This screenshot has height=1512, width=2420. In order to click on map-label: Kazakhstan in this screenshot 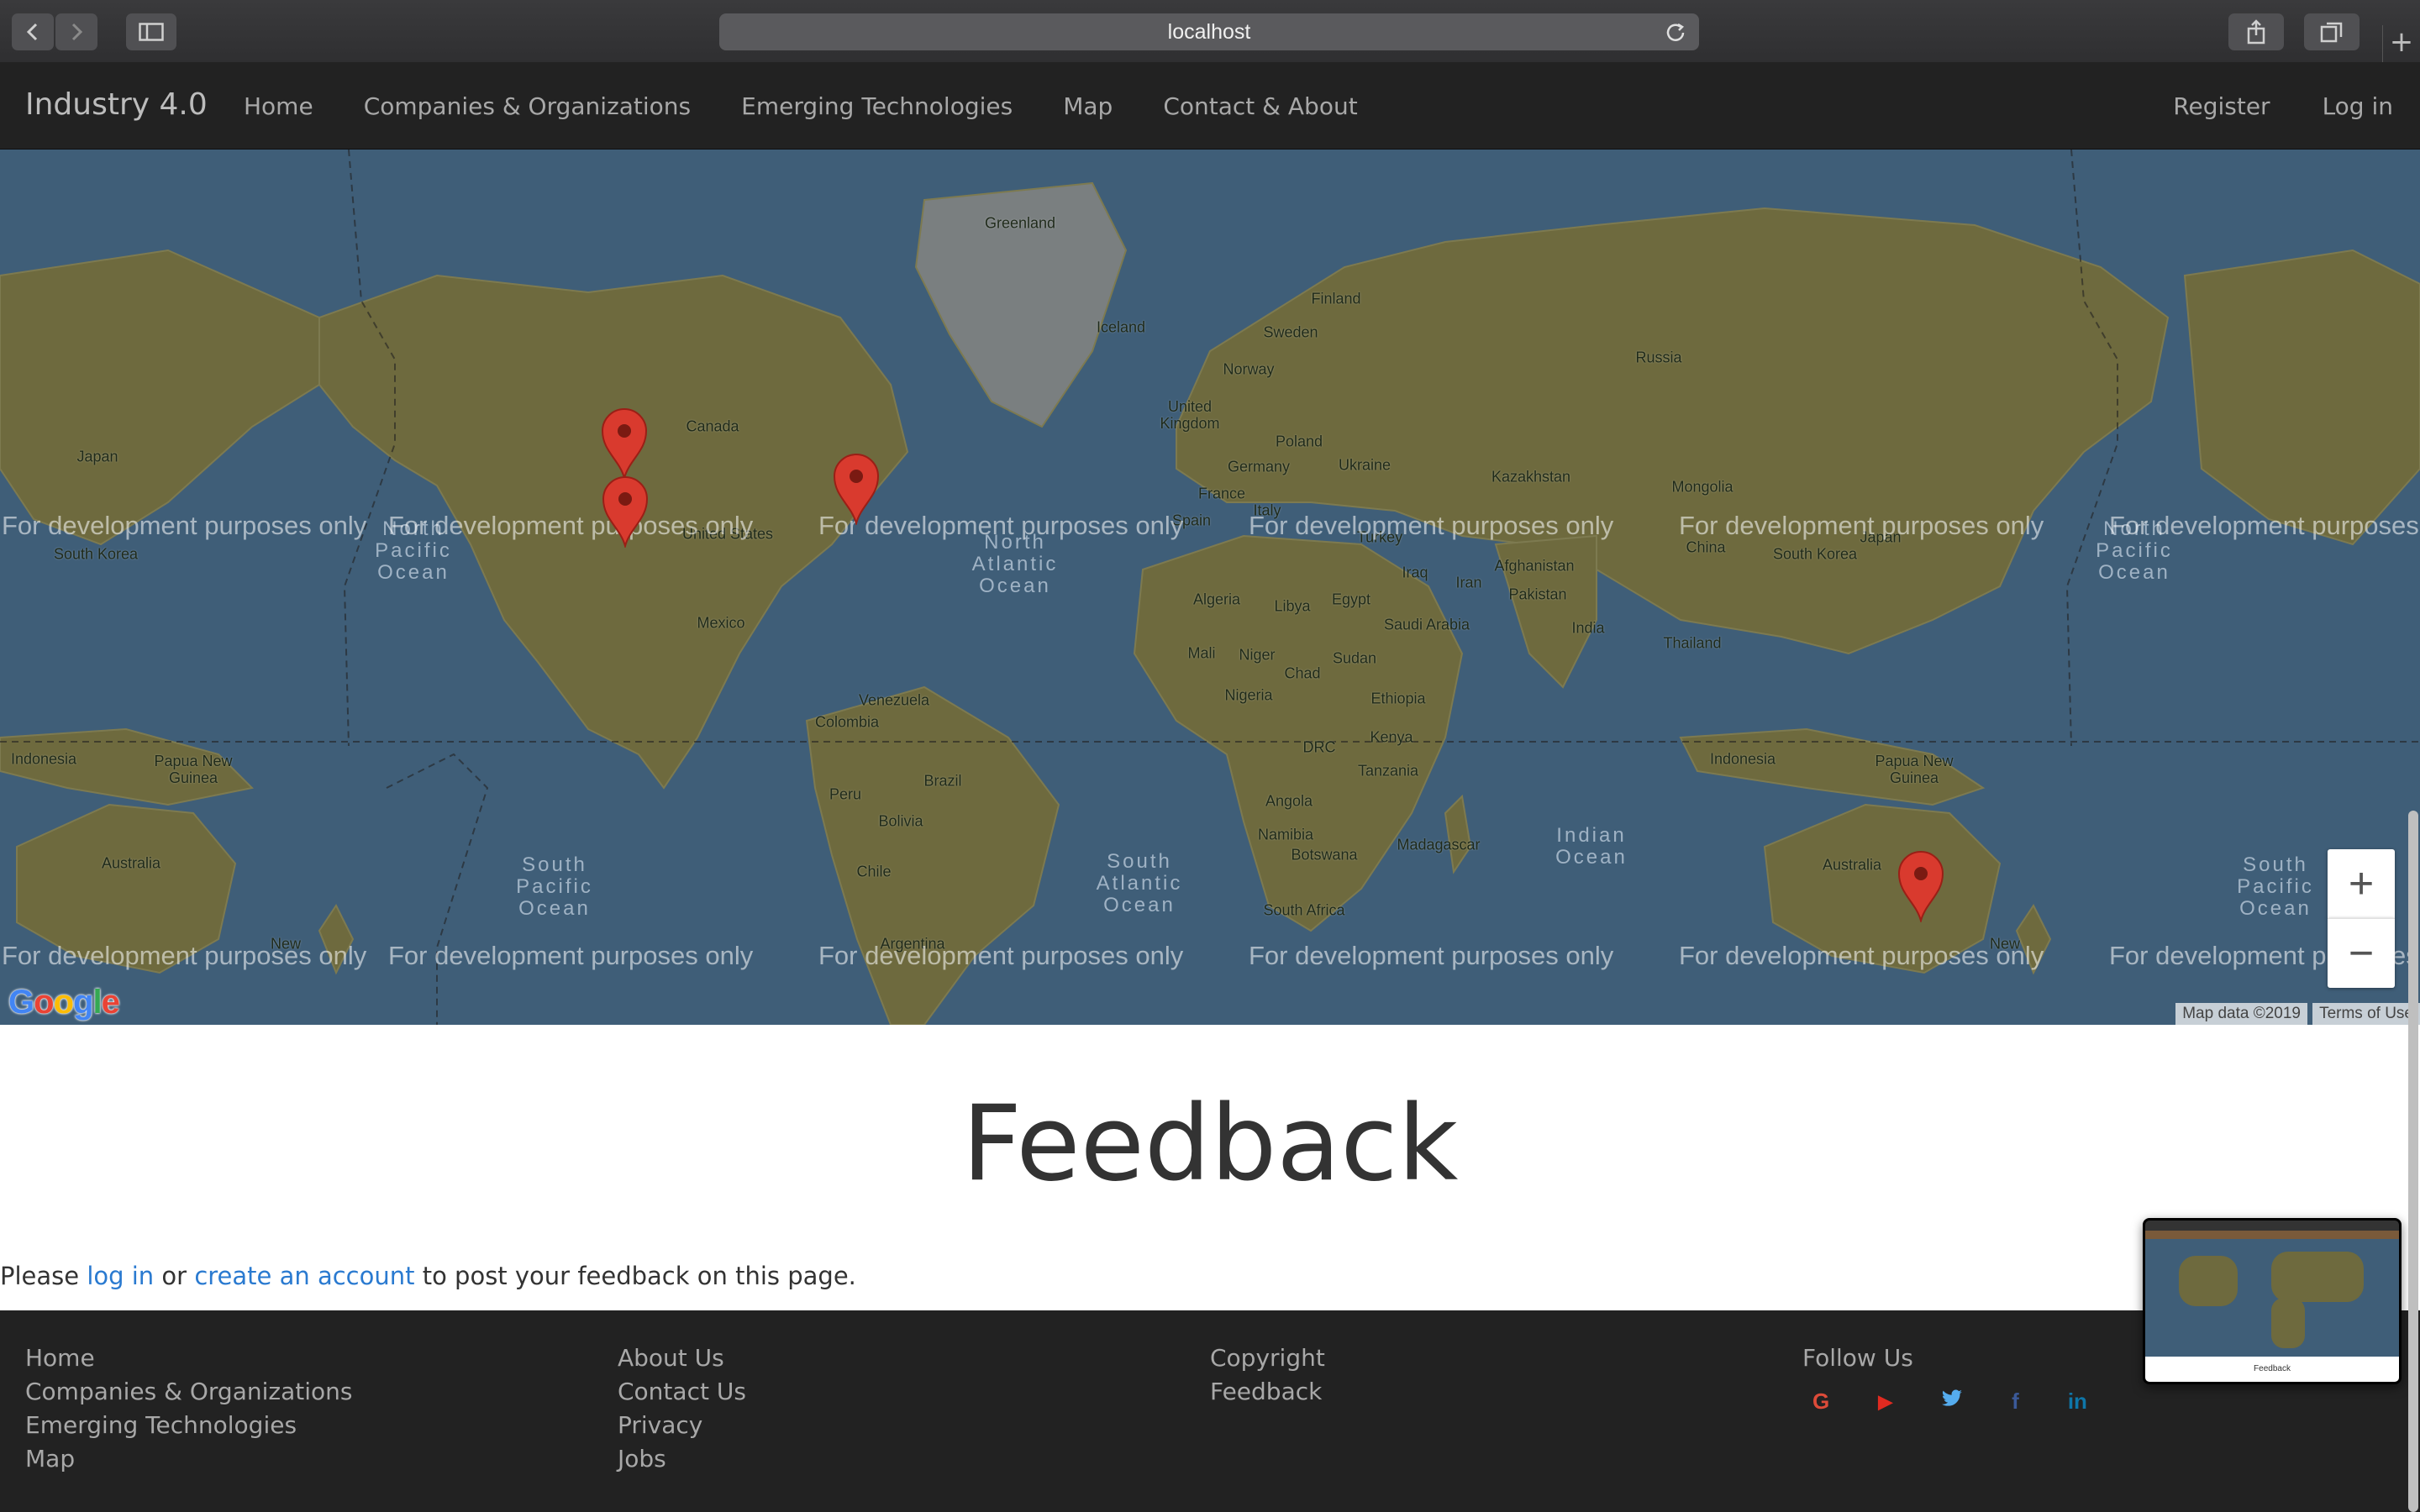, I will do `click(1531, 477)`.